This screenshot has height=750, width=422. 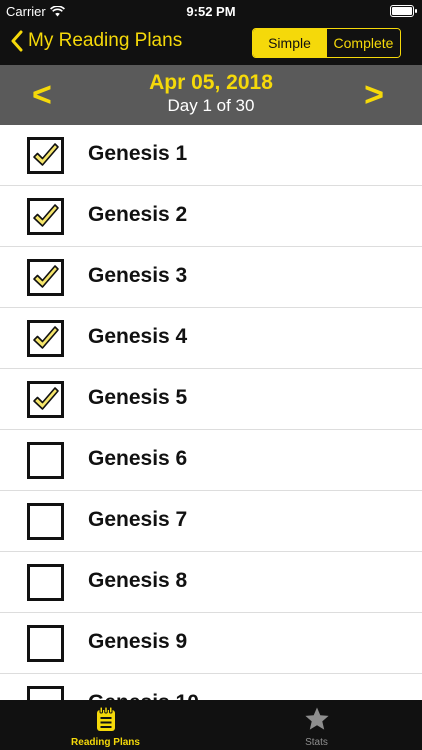 I want to click on status-time: 9:52 PM, so click(x=211, y=11).